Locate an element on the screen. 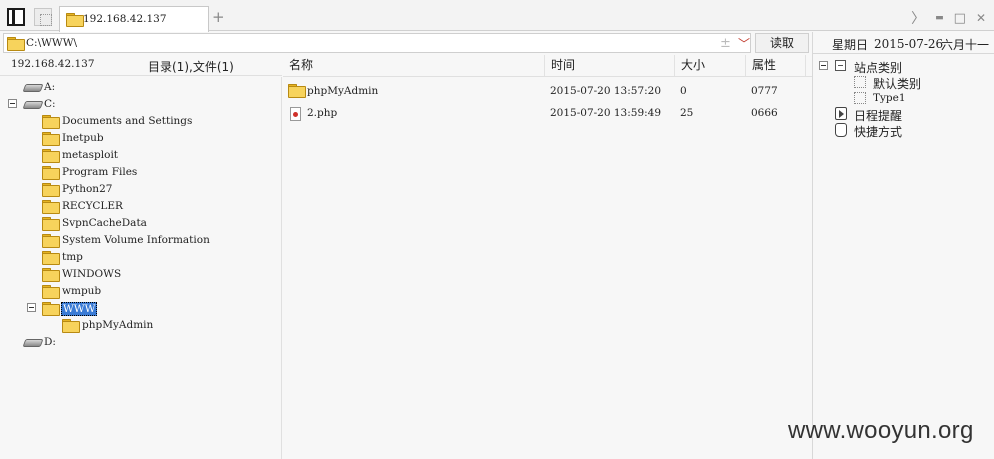  lunar-date: 六月十一 is located at coordinates (965, 45).